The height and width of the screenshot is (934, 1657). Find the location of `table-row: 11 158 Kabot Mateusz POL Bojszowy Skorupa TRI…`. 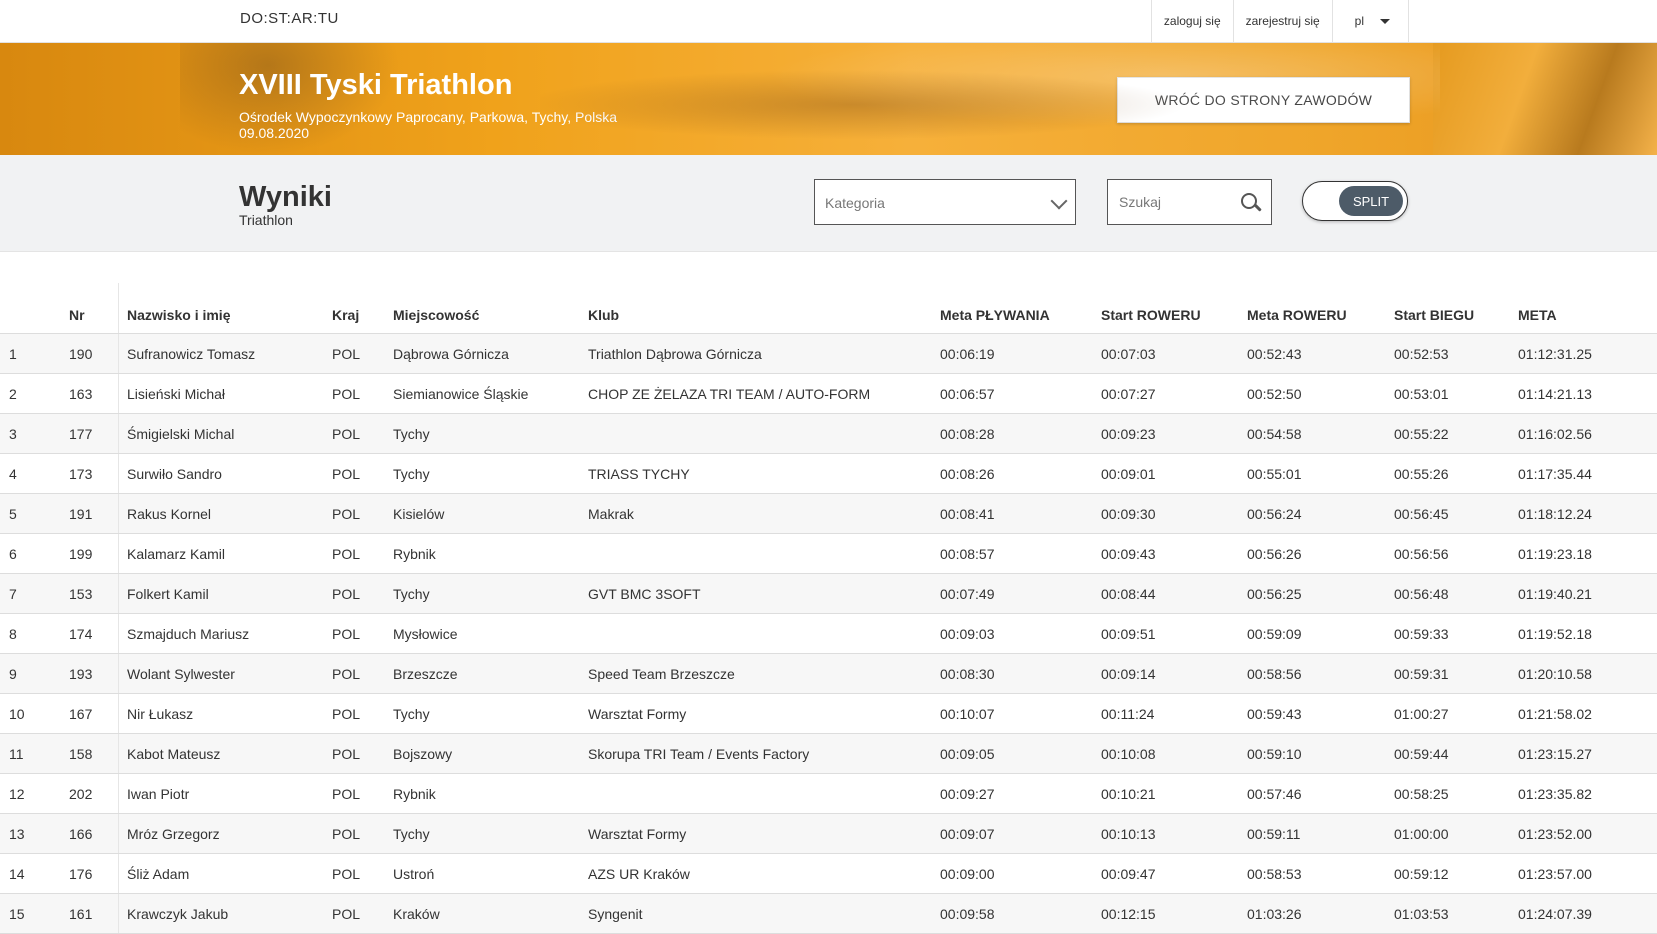

table-row: 11 158 Kabot Mateusz POL Bojszowy Skorupa TRI… is located at coordinates (828, 753).